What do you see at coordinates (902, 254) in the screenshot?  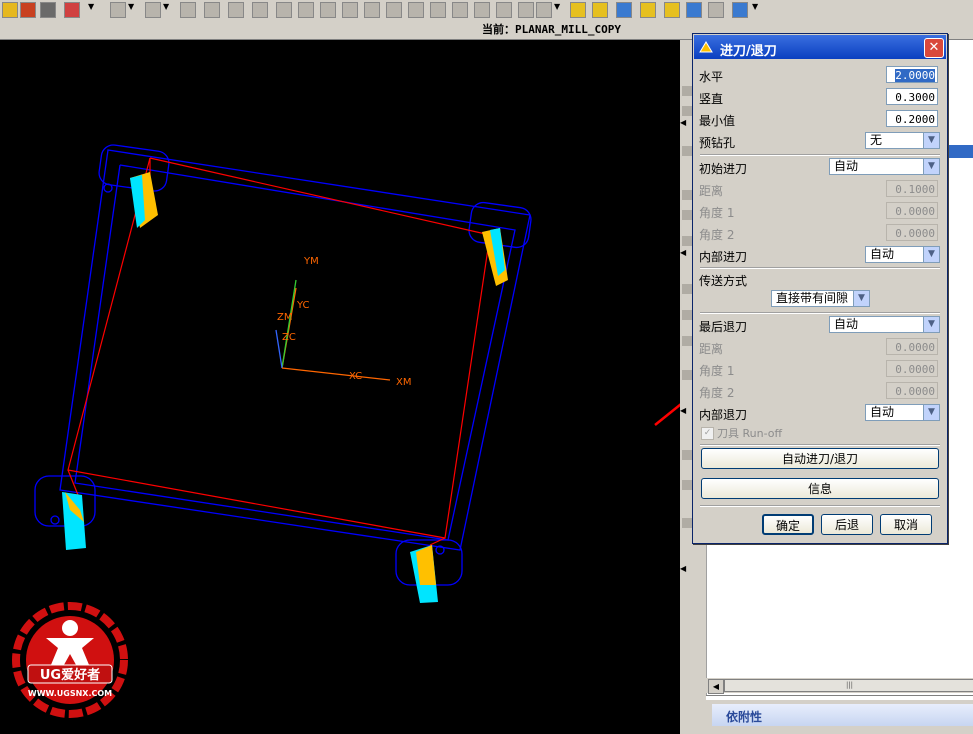 I see `internal-engage-select: 自动 ▼` at bounding box center [902, 254].